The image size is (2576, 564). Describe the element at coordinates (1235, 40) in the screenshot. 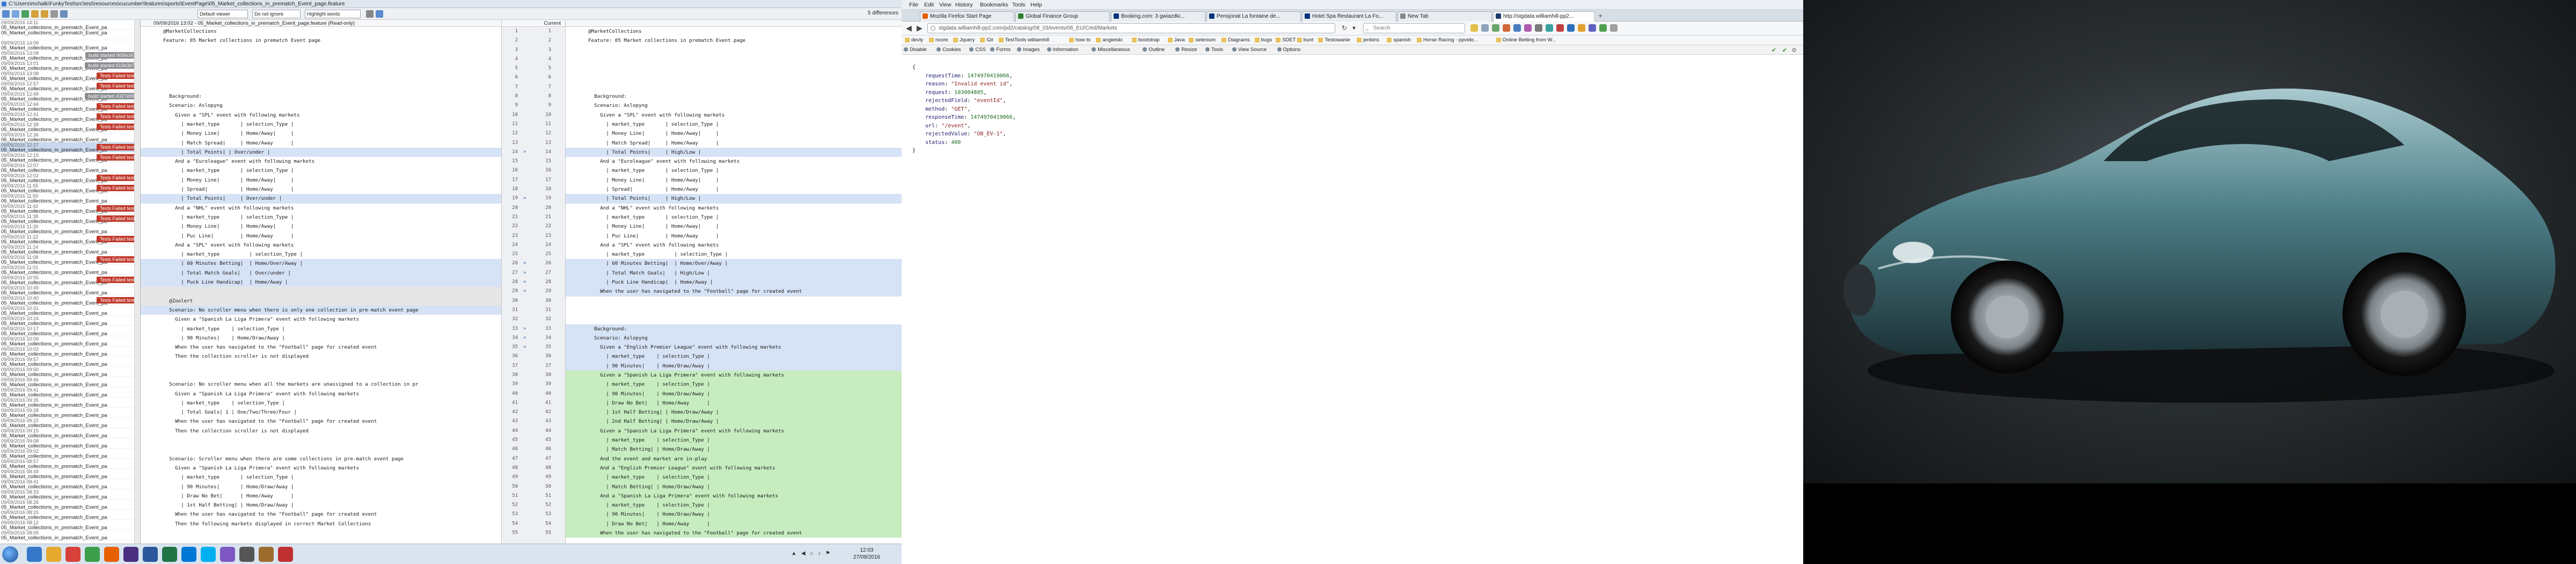

I see `bookmark-folder: Diagrams` at that location.